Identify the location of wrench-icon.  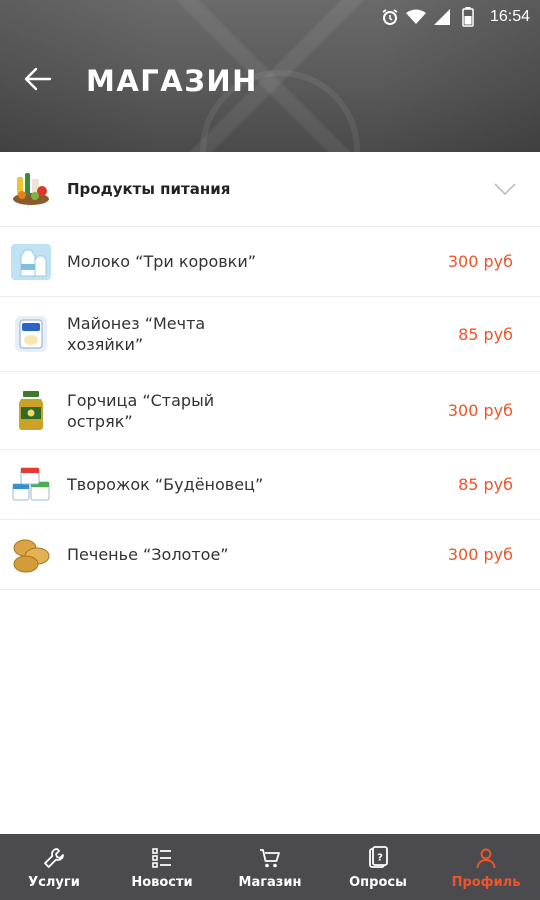
(54, 858).